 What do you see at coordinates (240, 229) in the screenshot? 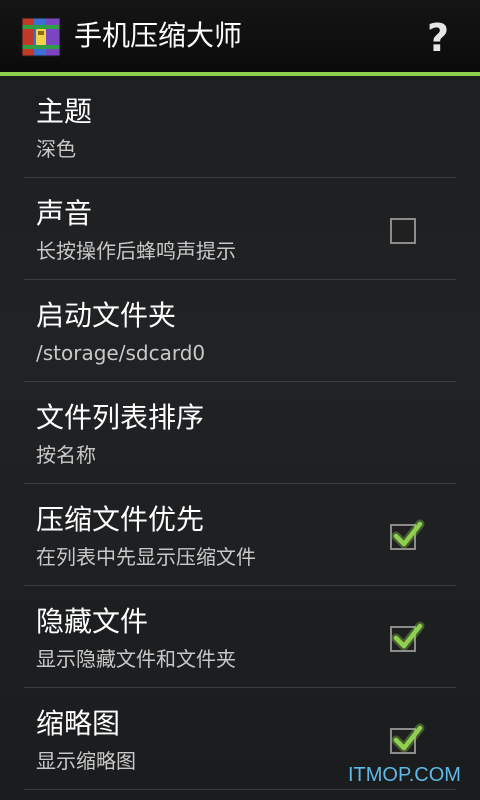
I see `setting-sound: 声音 长按操作后蜂鸣声提示` at bounding box center [240, 229].